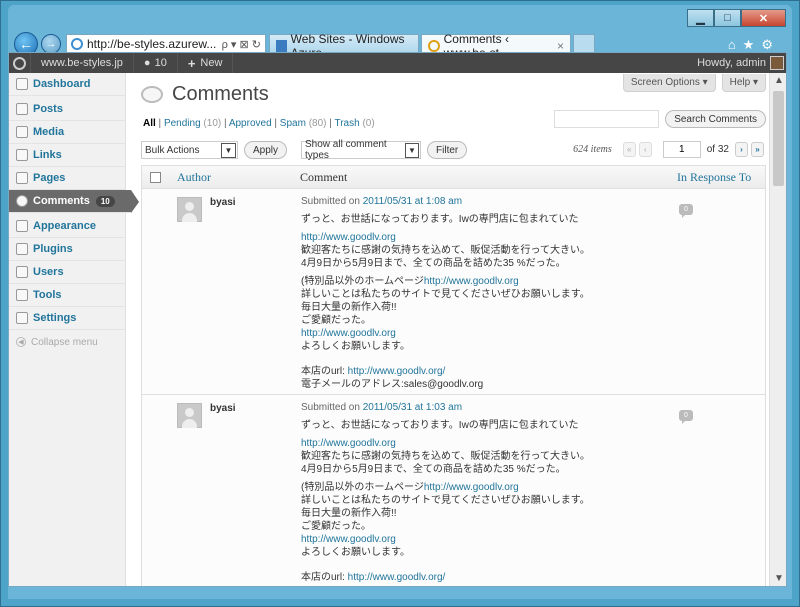 The height and width of the screenshot is (607, 800). What do you see at coordinates (266, 150) in the screenshot?
I see `apply-button: Apply` at bounding box center [266, 150].